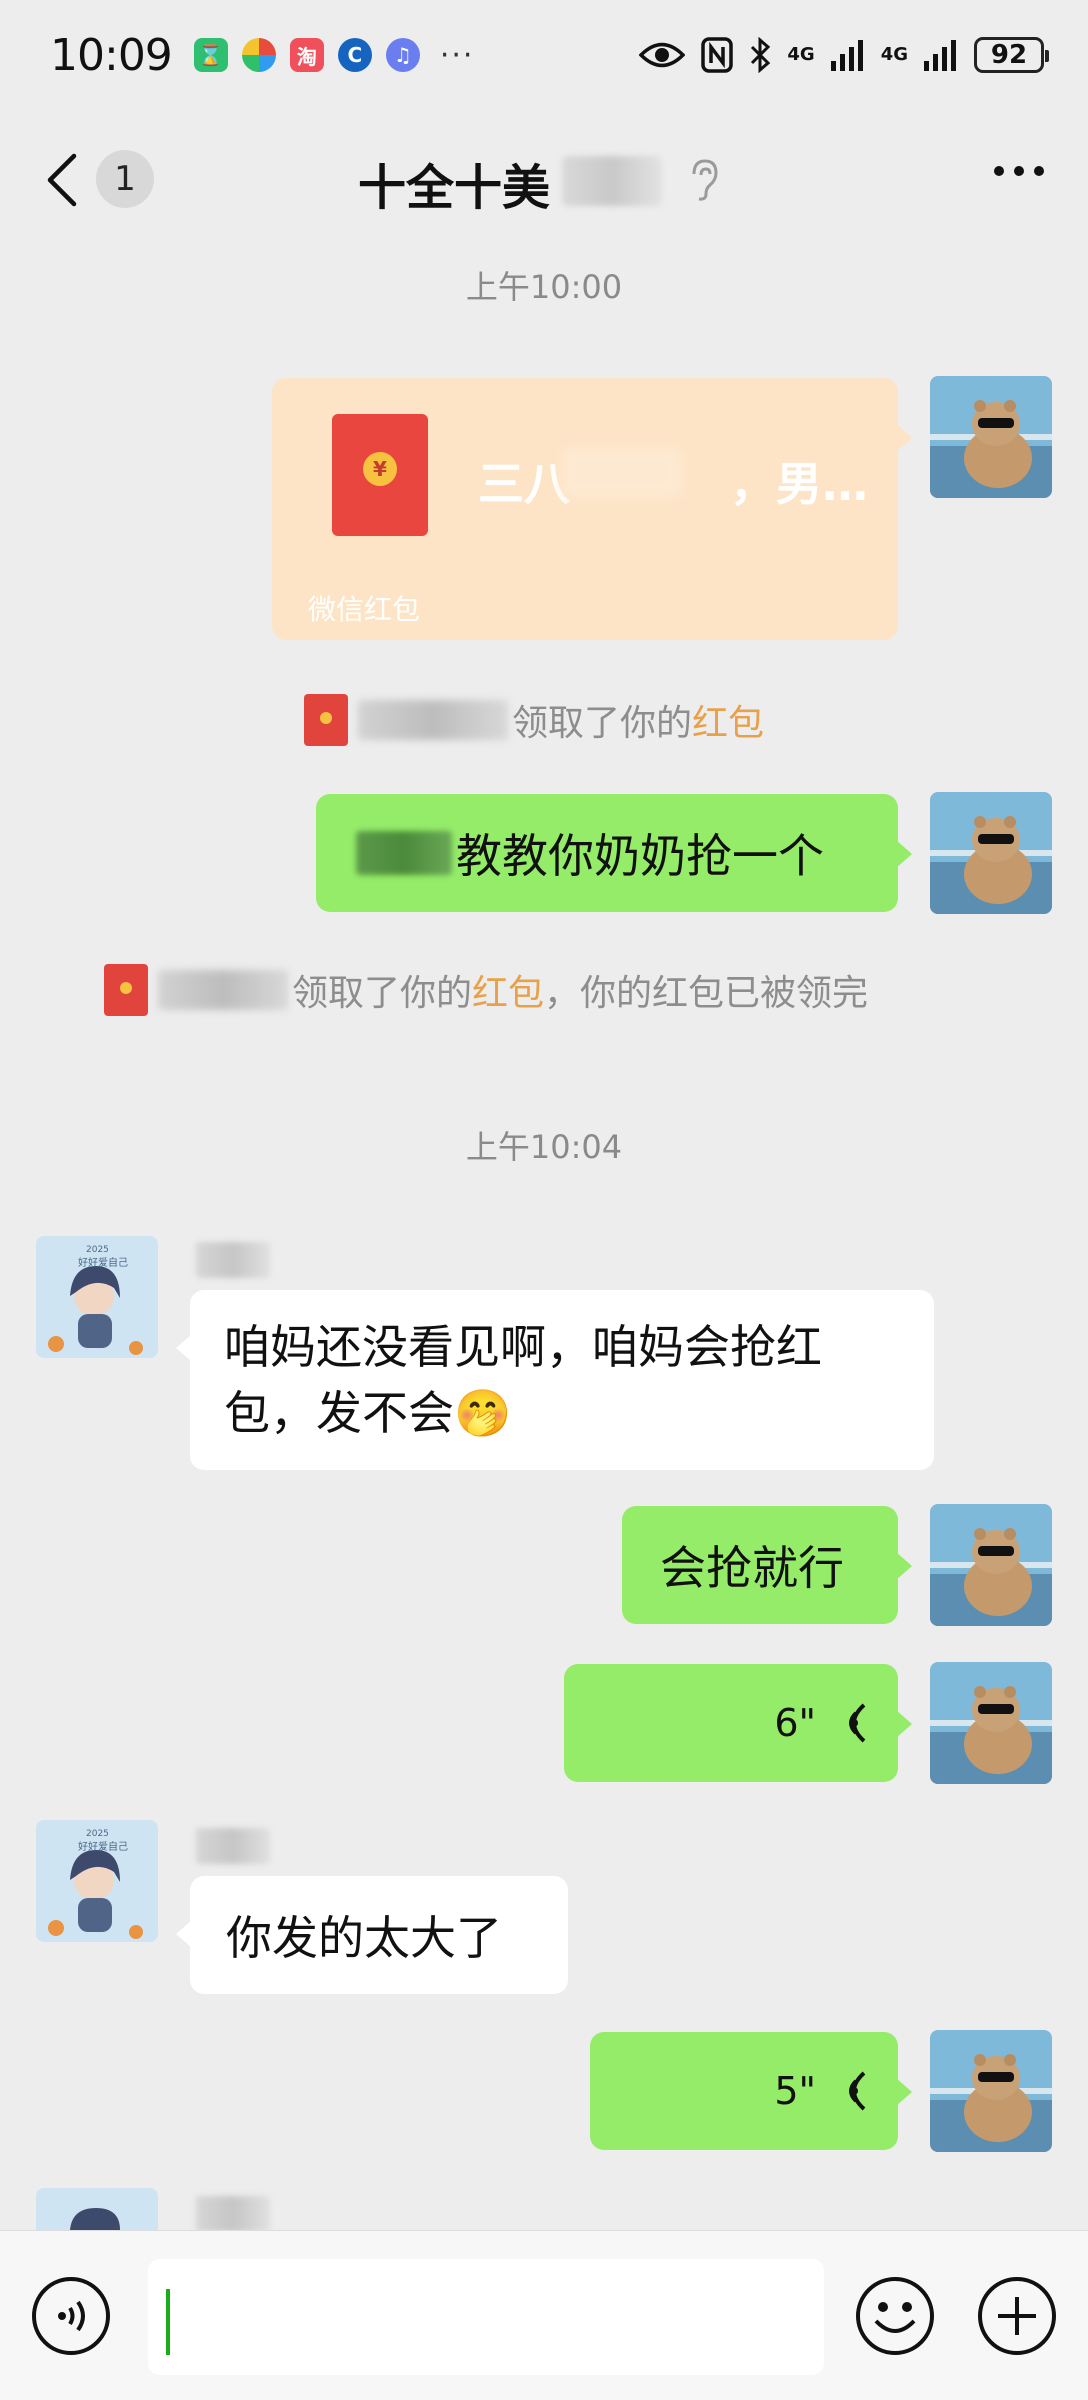 This screenshot has height=2400, width=1088. I want to click on system-message-suffix: ，你的红包已被领完, so click(706, 993).